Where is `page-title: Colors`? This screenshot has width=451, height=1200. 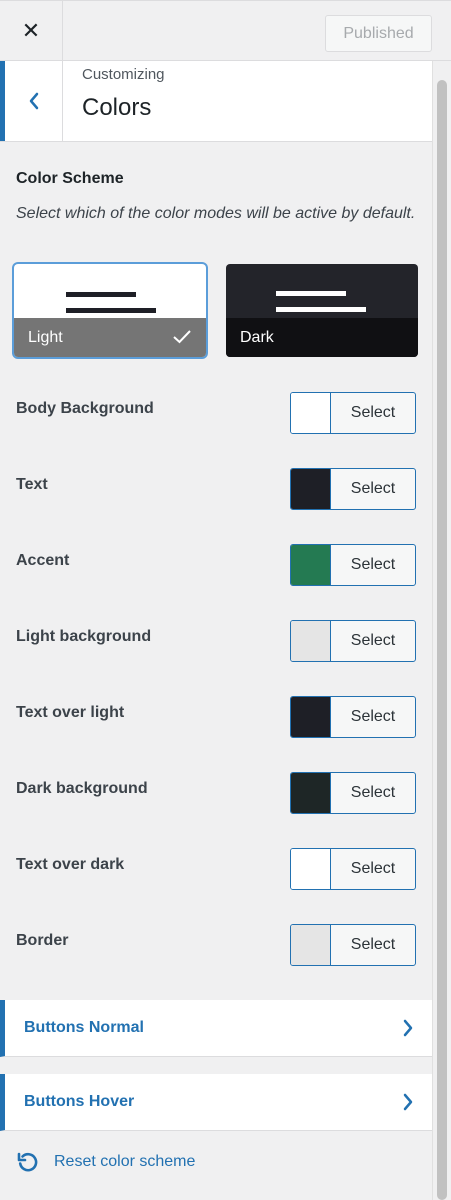
page-title: Colors is located at coordinates (117, 107).